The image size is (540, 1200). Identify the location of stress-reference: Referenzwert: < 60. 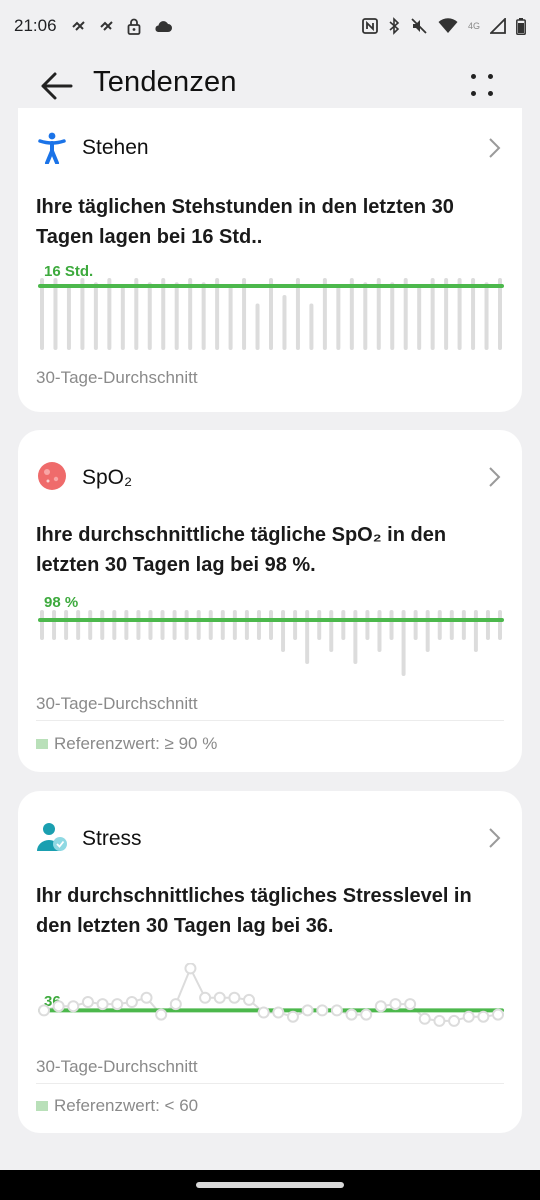
(117, 1106).